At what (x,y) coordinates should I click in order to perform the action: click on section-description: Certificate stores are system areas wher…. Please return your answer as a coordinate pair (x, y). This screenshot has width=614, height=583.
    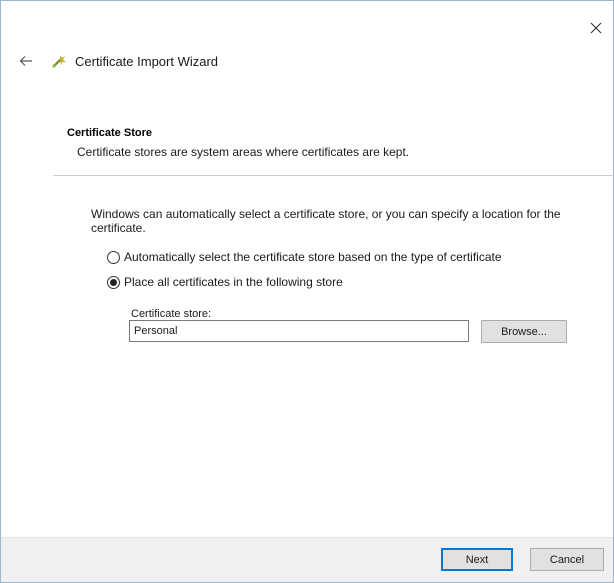
    Looking at the image, I should click on (243, 152).